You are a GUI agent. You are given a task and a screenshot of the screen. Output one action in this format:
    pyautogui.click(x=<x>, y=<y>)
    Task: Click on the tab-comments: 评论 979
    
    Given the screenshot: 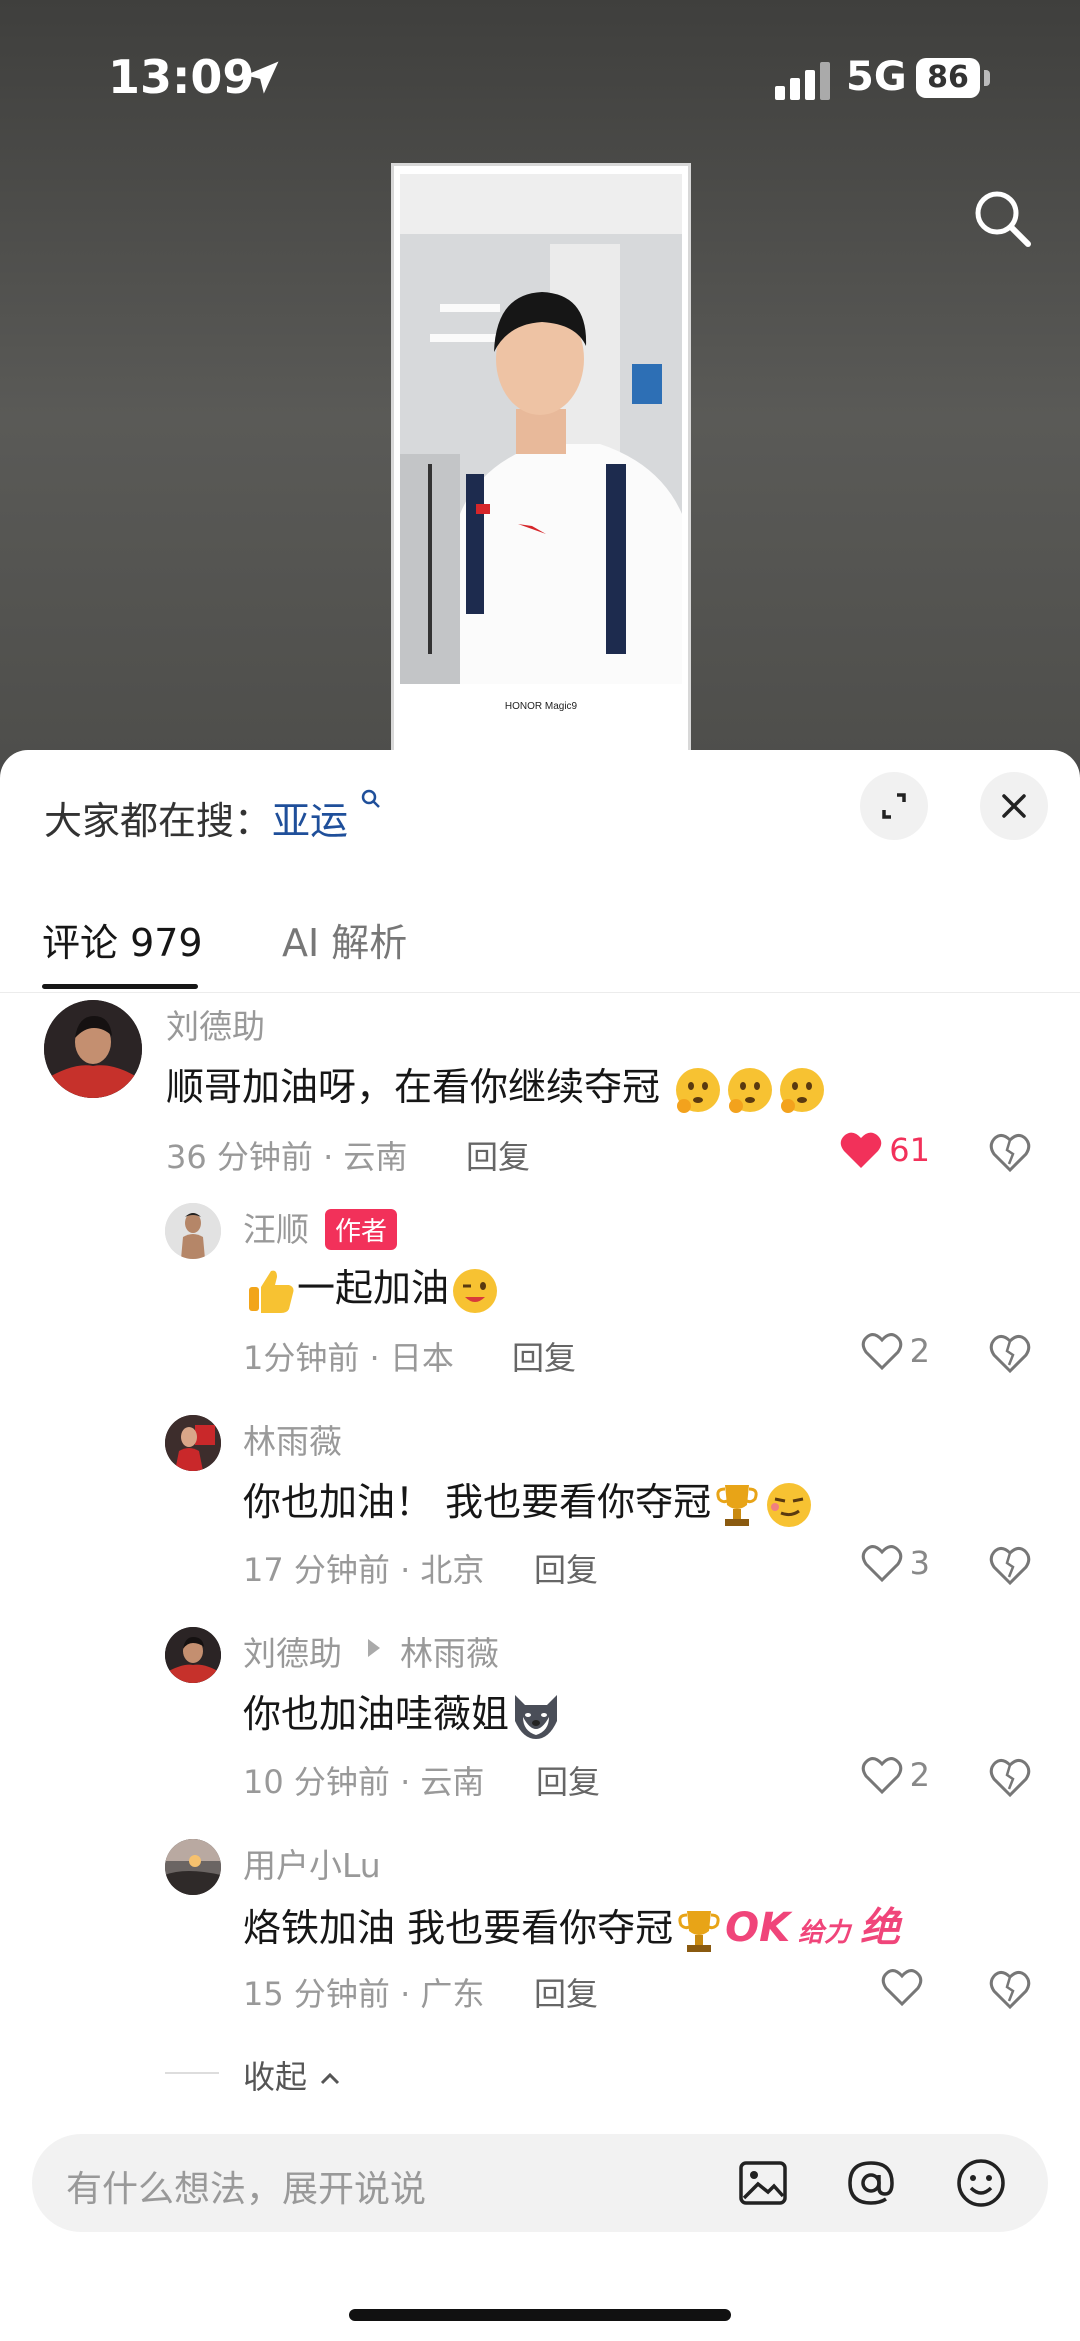 What is the action you would take?
    pyautogui.click(x=122, y=939)
    